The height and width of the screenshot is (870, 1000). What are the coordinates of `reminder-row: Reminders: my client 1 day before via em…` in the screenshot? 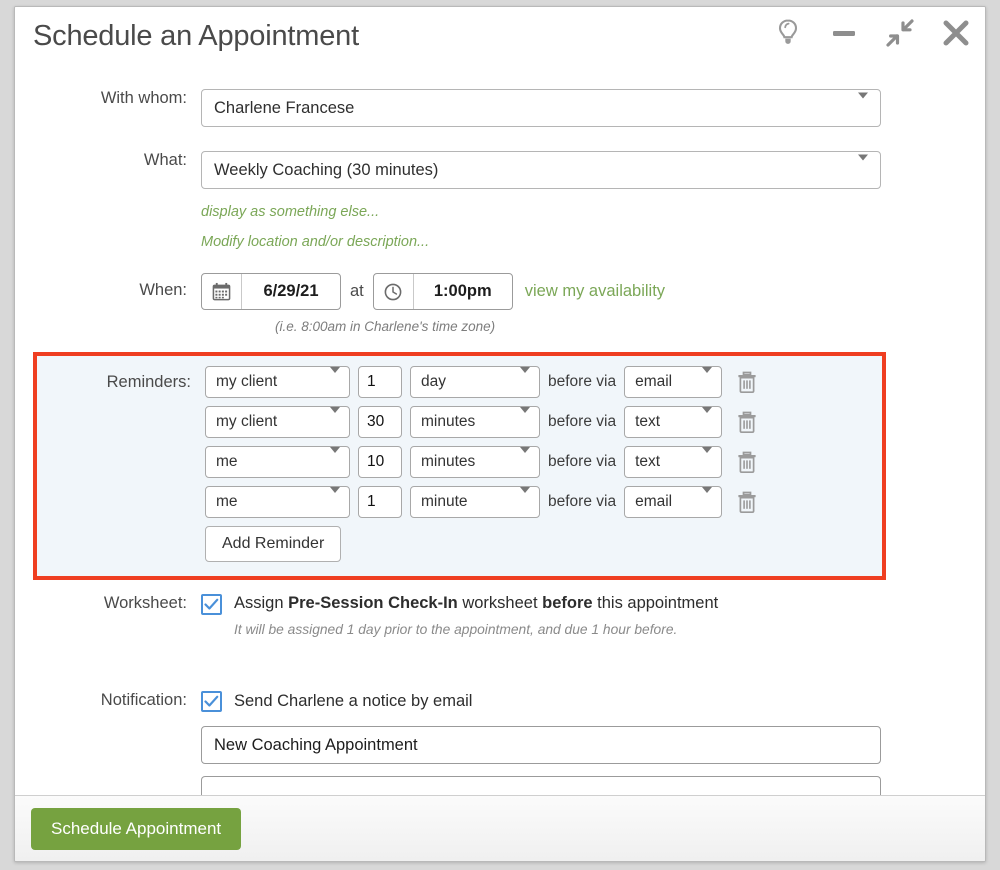 It's located at (459, 382).